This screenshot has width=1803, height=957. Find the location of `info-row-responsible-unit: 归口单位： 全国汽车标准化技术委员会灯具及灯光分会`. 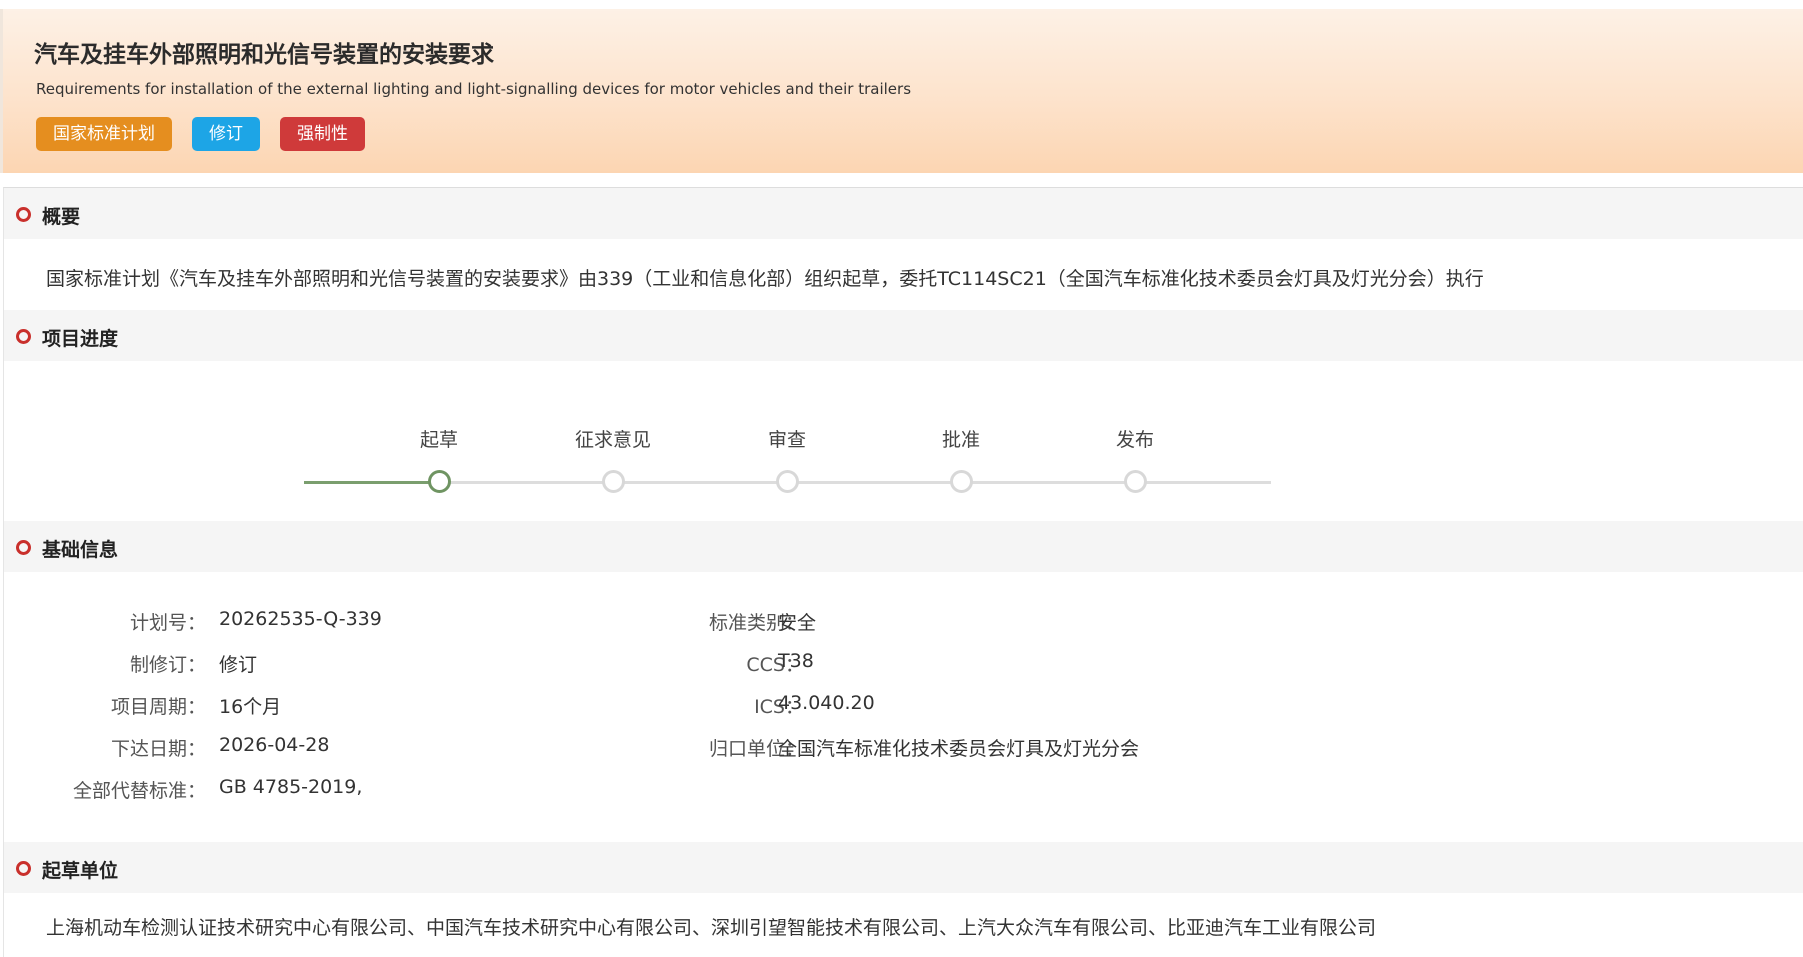

info-row-responsible-unit: 归口单位： 全国汽车标准化技术委员会灯具及灯光分会 is located at coordinates (1014, 749).